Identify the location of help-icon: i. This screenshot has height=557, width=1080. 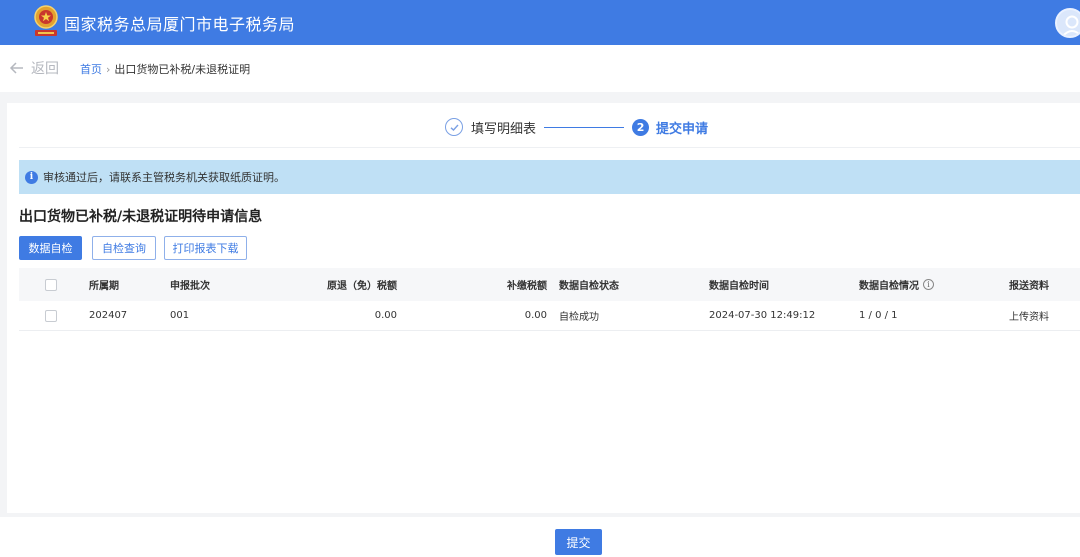
(928, 284).